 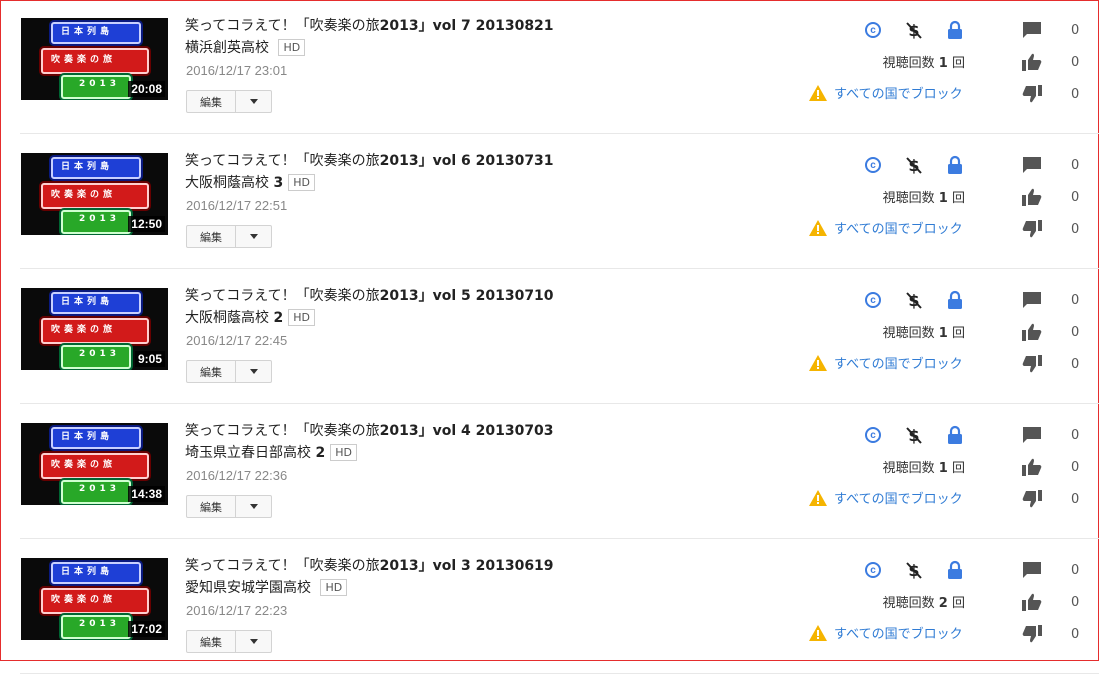 I want to click on video-subtitle-number: 2, so click(x=278, y=318).